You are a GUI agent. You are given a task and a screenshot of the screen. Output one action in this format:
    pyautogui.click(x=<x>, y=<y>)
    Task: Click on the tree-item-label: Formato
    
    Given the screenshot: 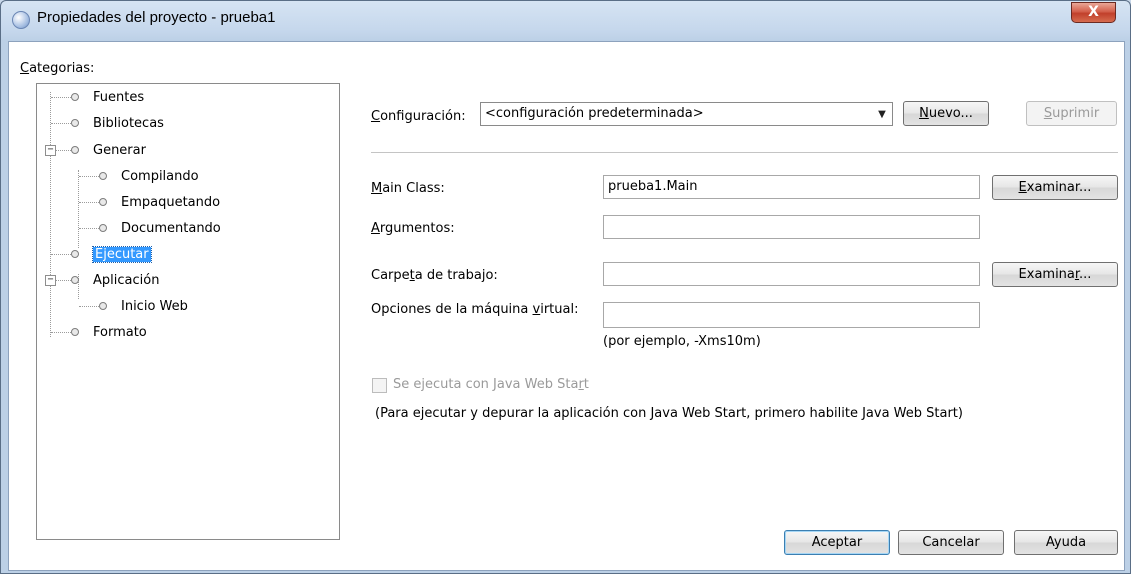 What is the action you would take?
    pyautogui.click(x=120, y=332)
    